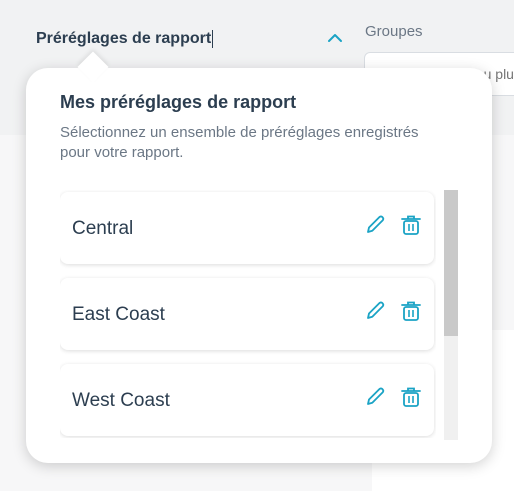 This screenshot has height=500, width=514. I want to click on preset-label: East Coast, so click(118, 314).